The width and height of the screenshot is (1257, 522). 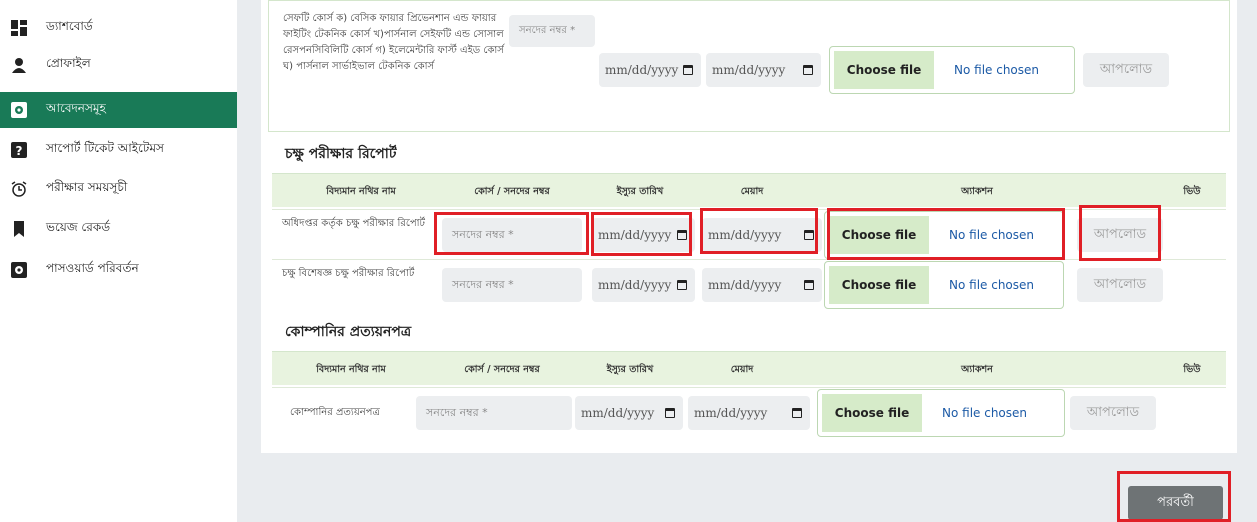 I want to click on sidebar-item-dashboard: ড্যাশবোর্ড, so click(x=118, y=28).